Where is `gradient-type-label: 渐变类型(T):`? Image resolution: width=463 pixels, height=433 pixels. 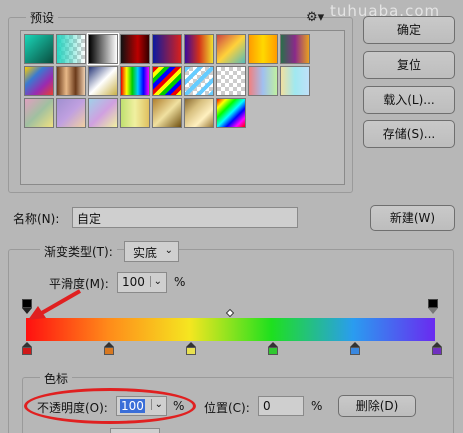 gradient-type-label: 渐变类型(T): is located at coordinates (78, 251).